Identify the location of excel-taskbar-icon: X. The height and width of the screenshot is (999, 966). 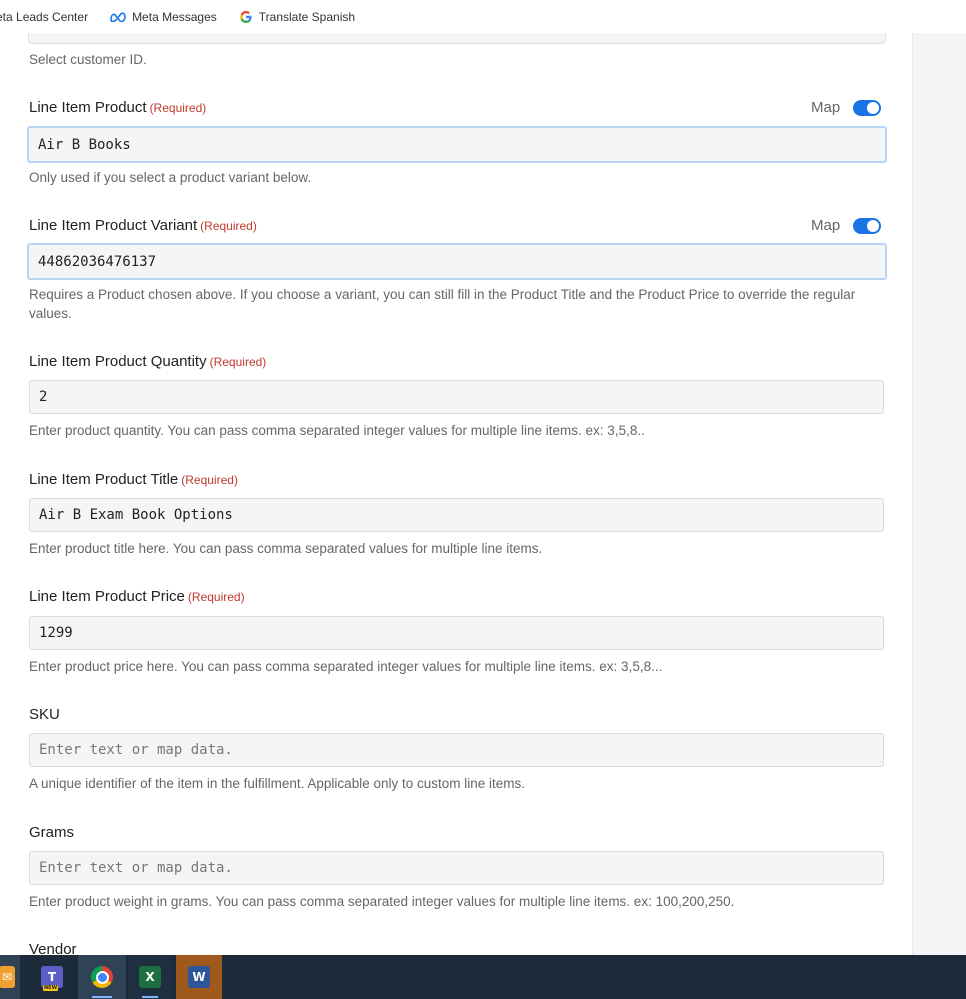
(150, 977).